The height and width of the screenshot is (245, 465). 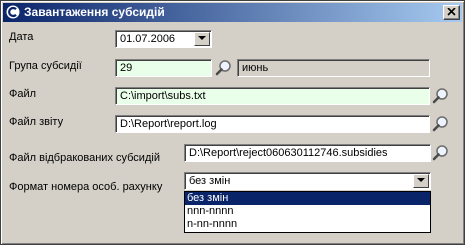 I want to click on close-icon, so click(x=451, y=12).